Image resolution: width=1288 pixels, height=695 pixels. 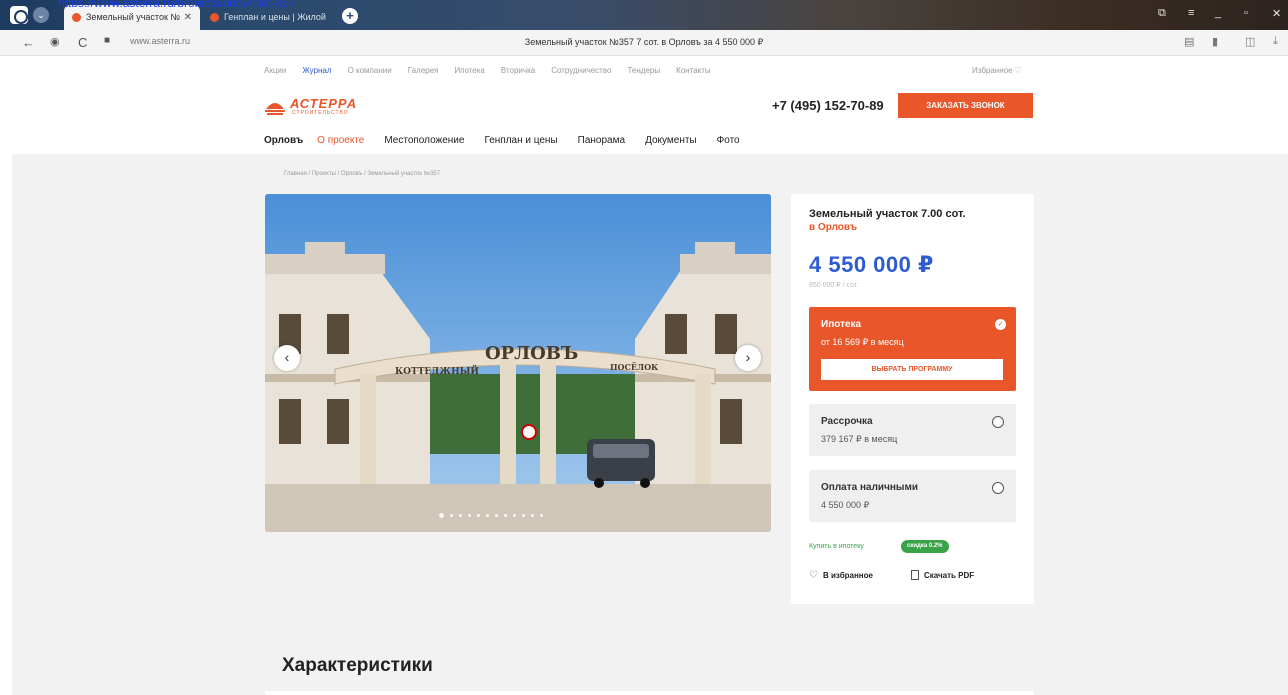 I want to click on document-icon, so click(x=915, y=575).